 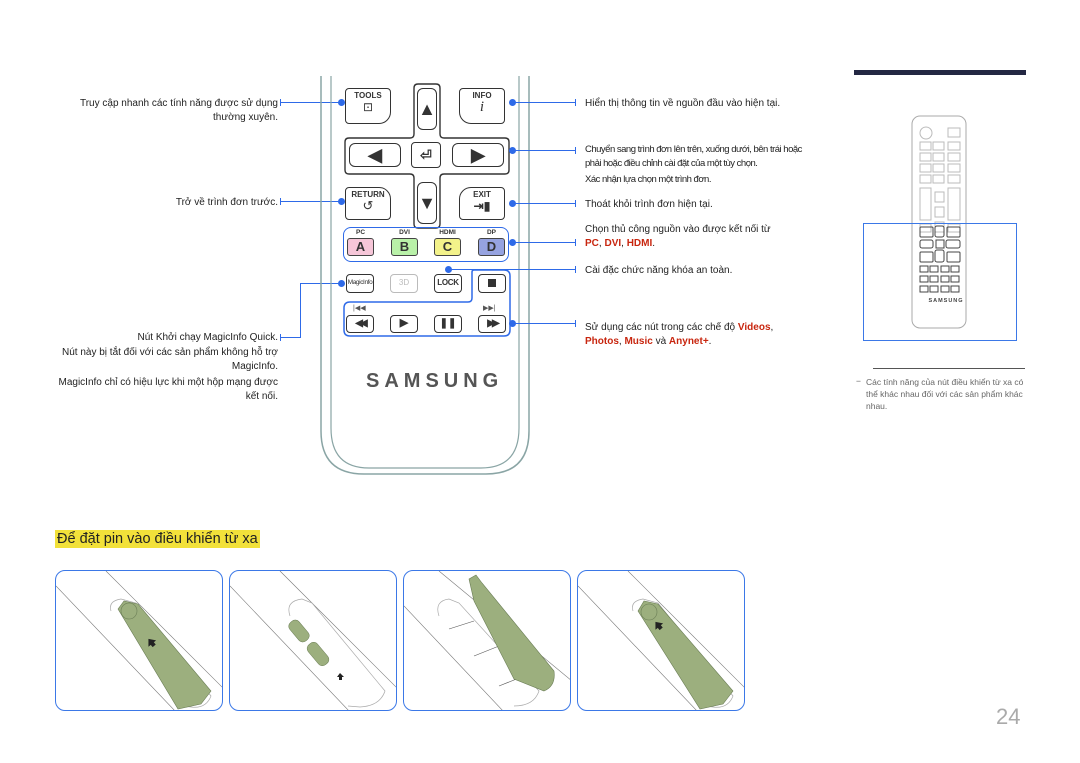 I want to click on return-icon: ↺, so click(x=368, y=205).